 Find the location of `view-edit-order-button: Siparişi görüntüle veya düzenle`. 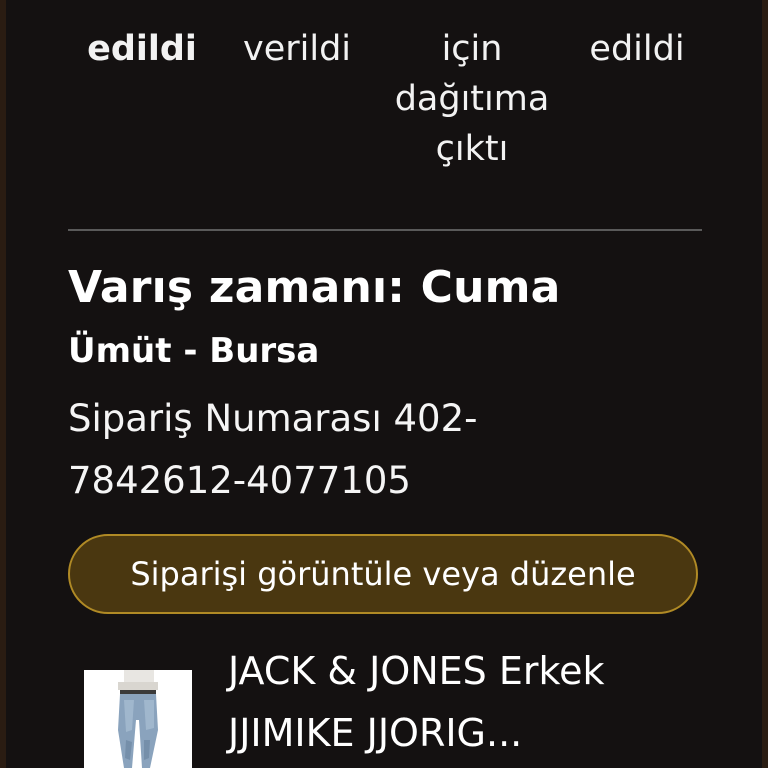

view-edit-order-button: Siparişi görüntüle veya düzenle is located at coordinates (383, 574).